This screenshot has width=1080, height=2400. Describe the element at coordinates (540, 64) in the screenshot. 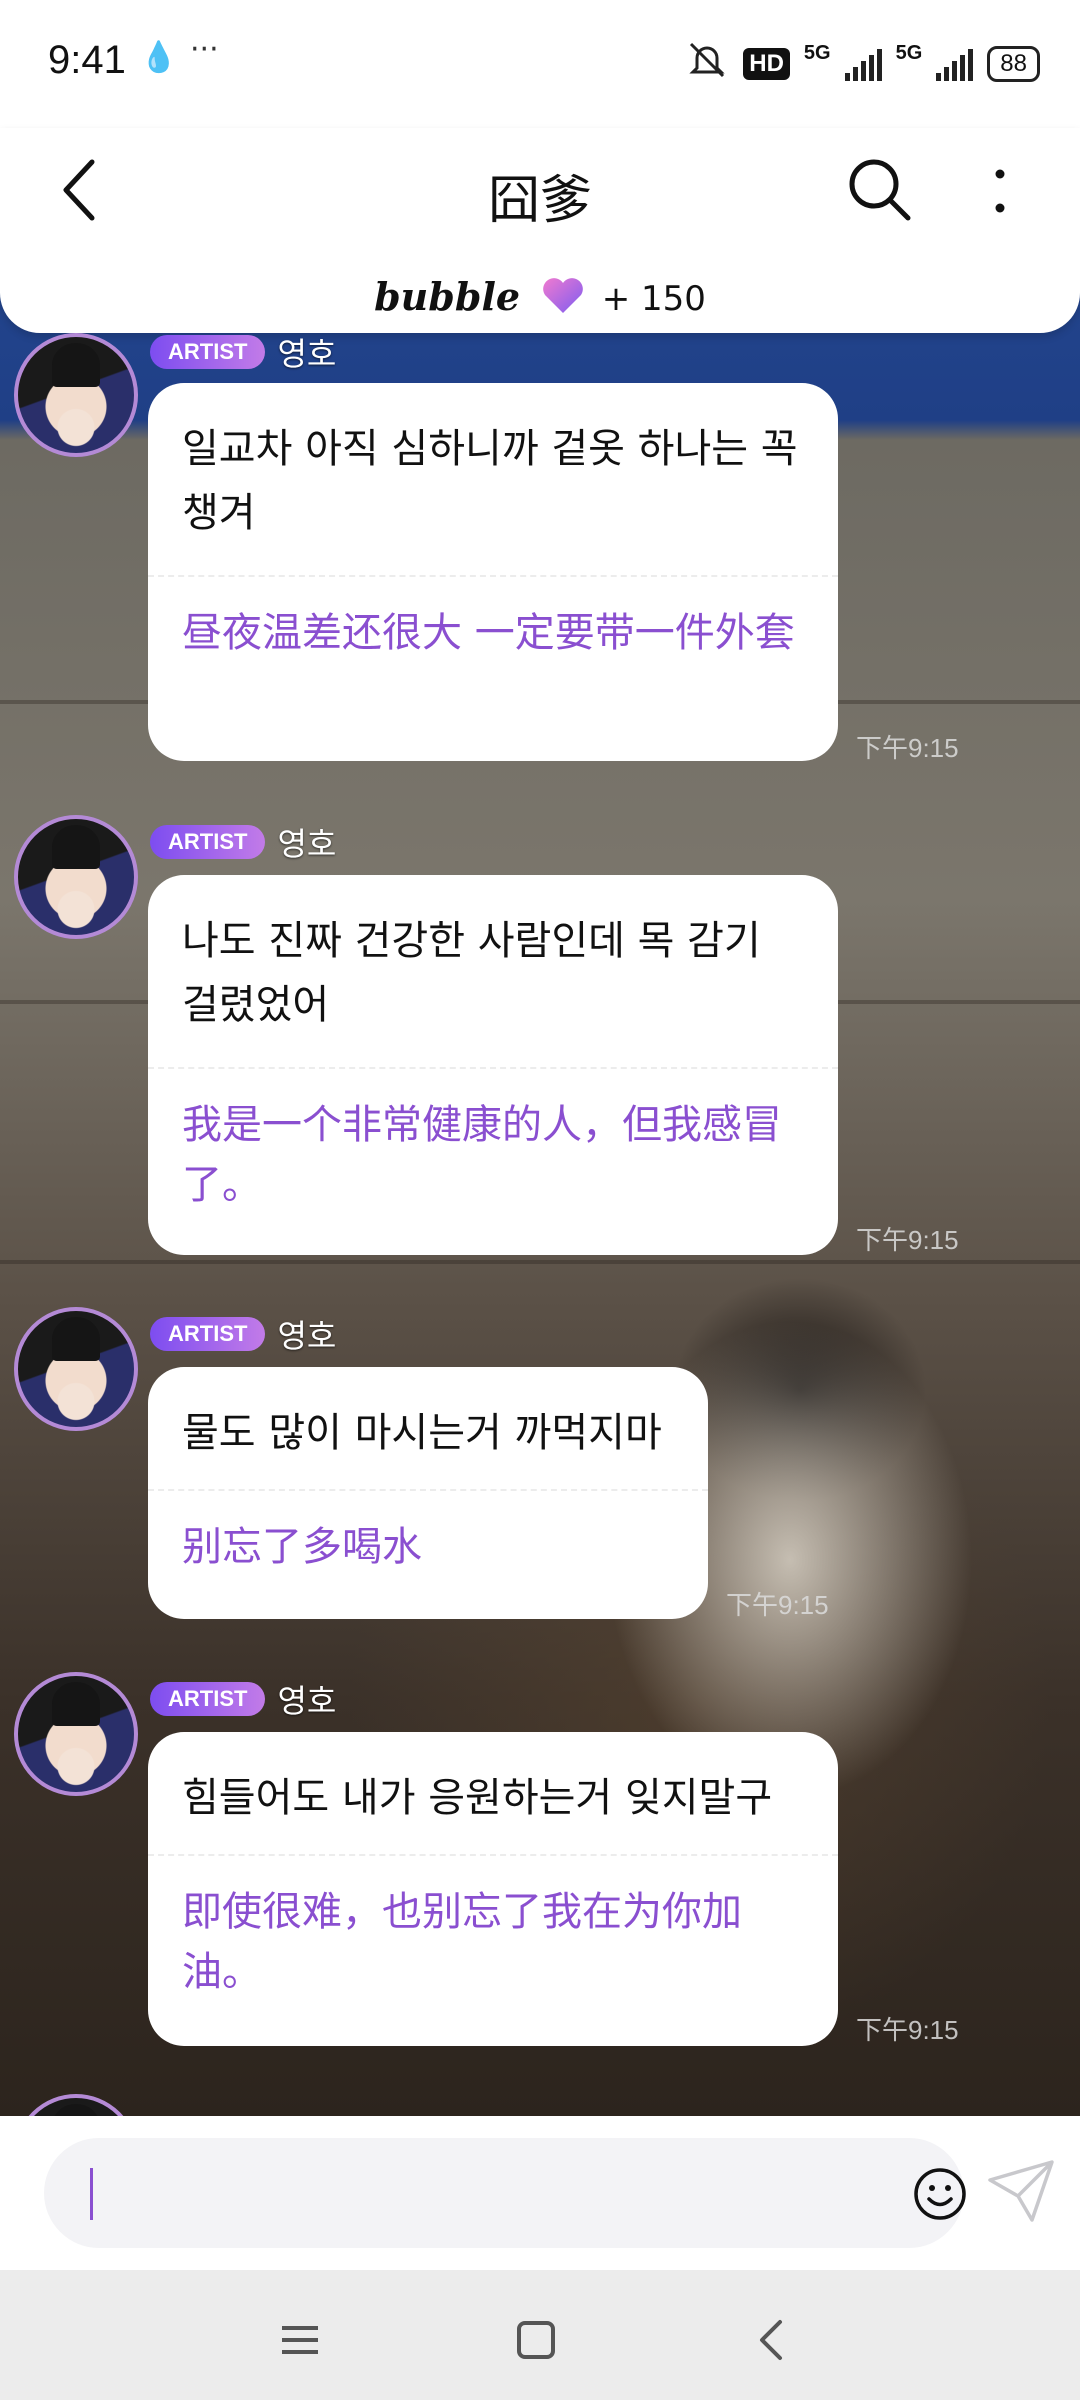

I see `status-bar: 9:41 💧 ··· HD 5G 5G 88` at that location.